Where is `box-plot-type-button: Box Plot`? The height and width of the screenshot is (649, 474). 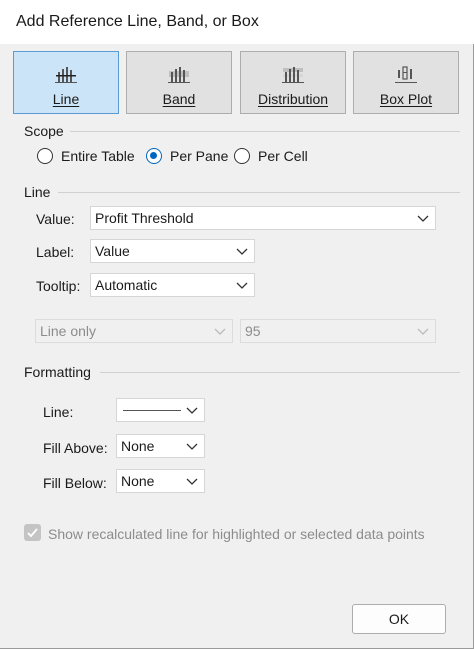 box-plot-type-button: Box Plot is located at coordinates (406, 82).